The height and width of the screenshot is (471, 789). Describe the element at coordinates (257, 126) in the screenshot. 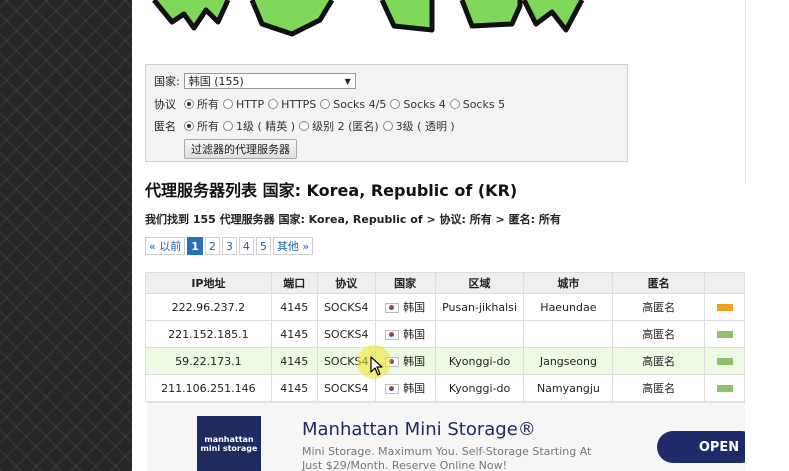

I see `anon-option-elite: 1级 ( 精英 )` at that location.